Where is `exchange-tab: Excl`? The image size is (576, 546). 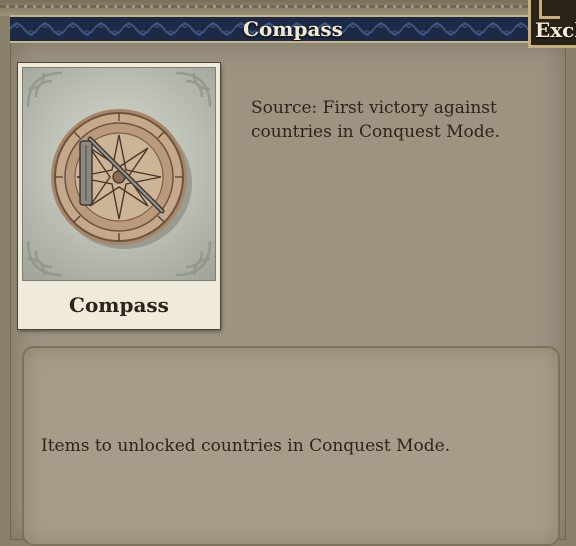
exchange-tab: Excl is located at coordinates (552, 24).